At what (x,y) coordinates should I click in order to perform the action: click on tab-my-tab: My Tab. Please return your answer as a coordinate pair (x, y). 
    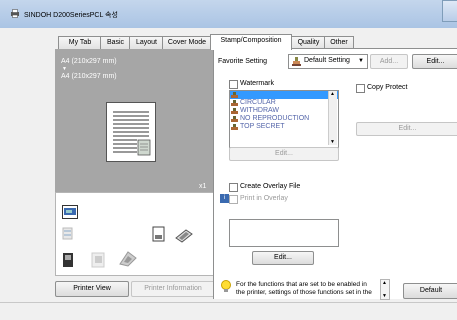
    Looking at the image, I should click on (80, 42).